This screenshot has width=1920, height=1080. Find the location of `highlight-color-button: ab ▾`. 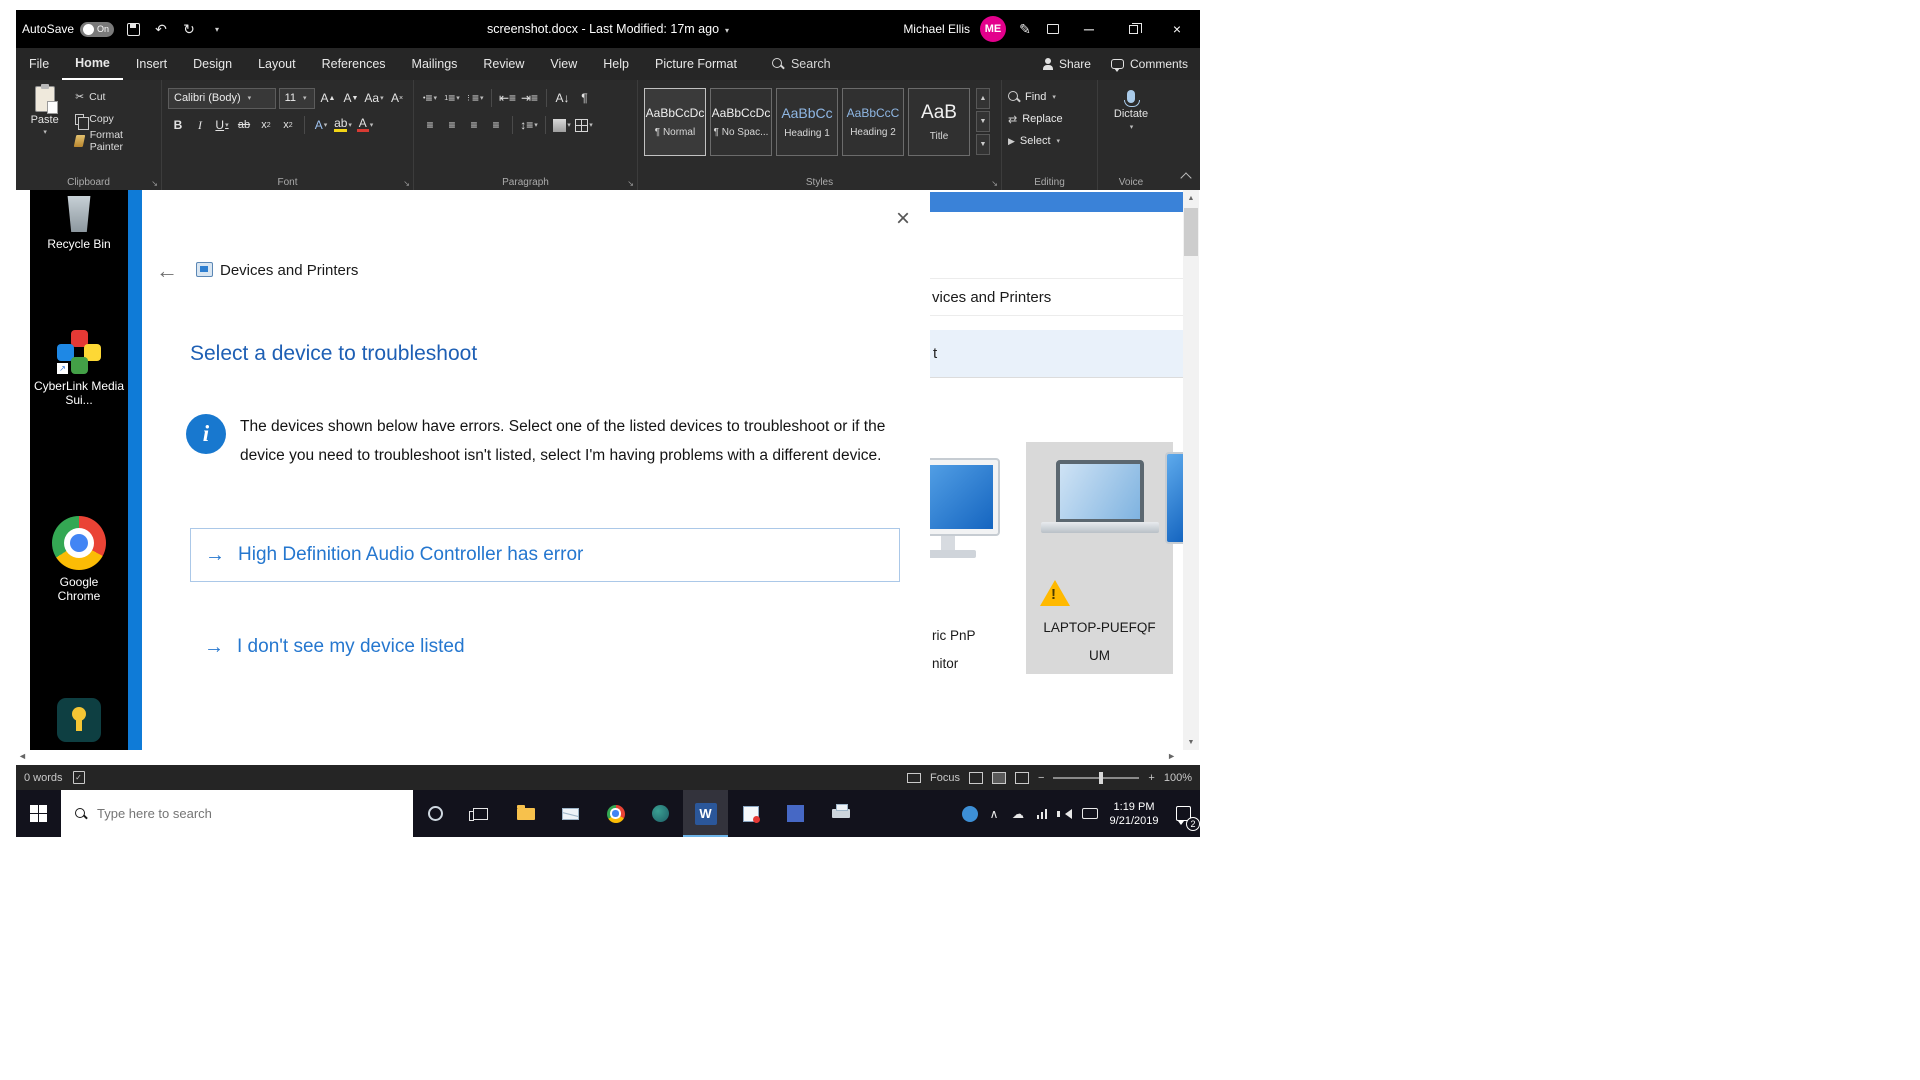

highlight-color-button: ab ▾ is located at coordinates (343, 125).